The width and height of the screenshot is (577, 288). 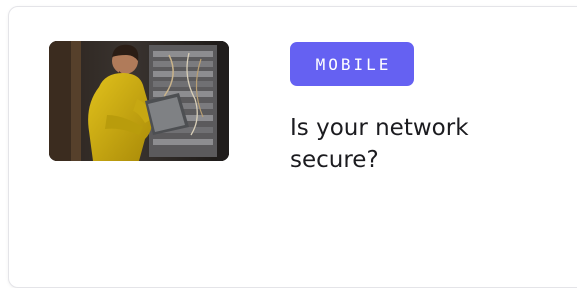 I want to click on article-thumbnail-image, so click(x=139, y=101).